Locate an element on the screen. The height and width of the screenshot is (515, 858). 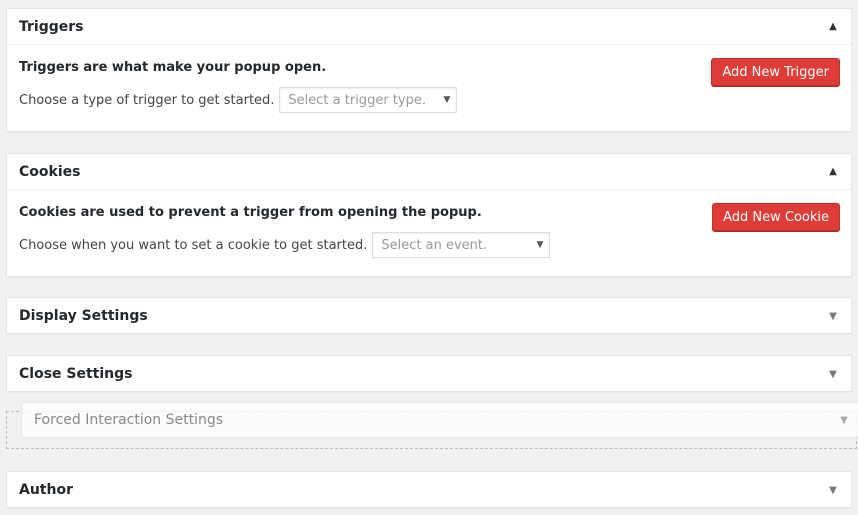
trigger-type-placeholder: Select a trigger type. is located at coordinates (357, 100).